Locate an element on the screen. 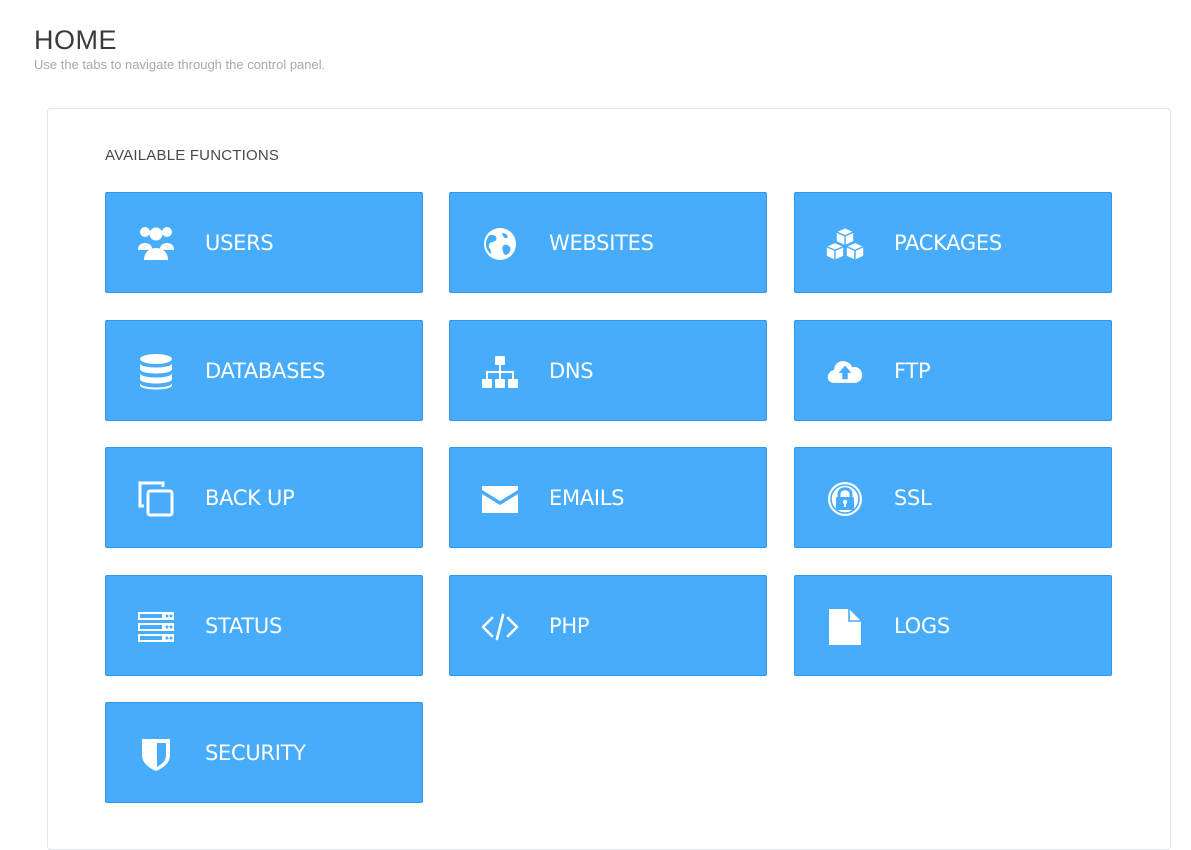 This screenshot has width=1191, height=850. shield-icon is located at coordinates (156, 754).